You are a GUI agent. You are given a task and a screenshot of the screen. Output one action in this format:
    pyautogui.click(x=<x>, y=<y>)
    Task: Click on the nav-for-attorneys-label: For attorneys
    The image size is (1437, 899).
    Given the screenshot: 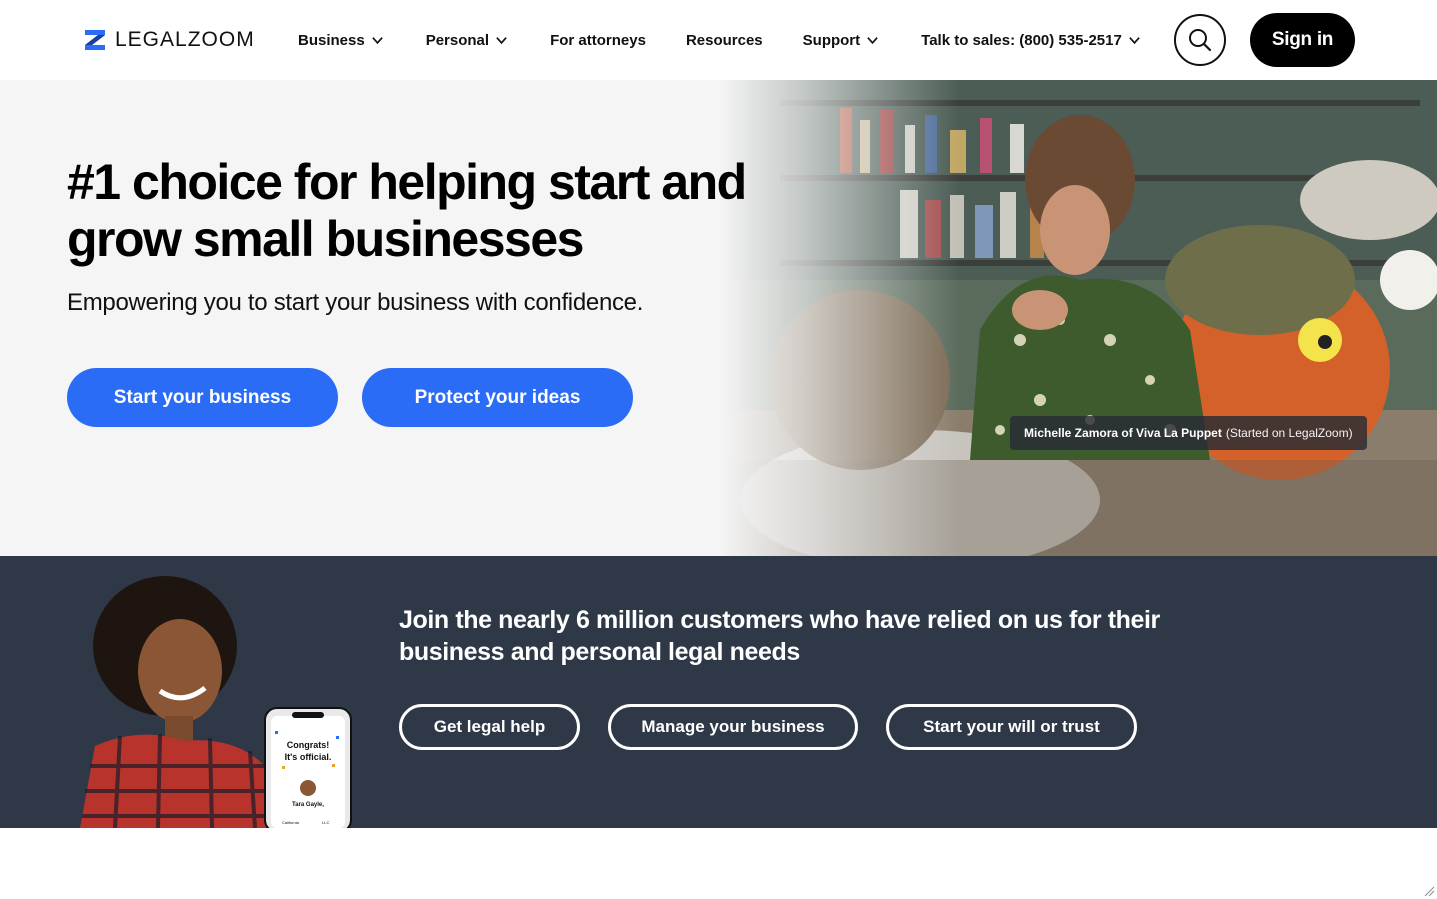 What is the action you would take?
    pyautogui.click(x=598, y=40)
    